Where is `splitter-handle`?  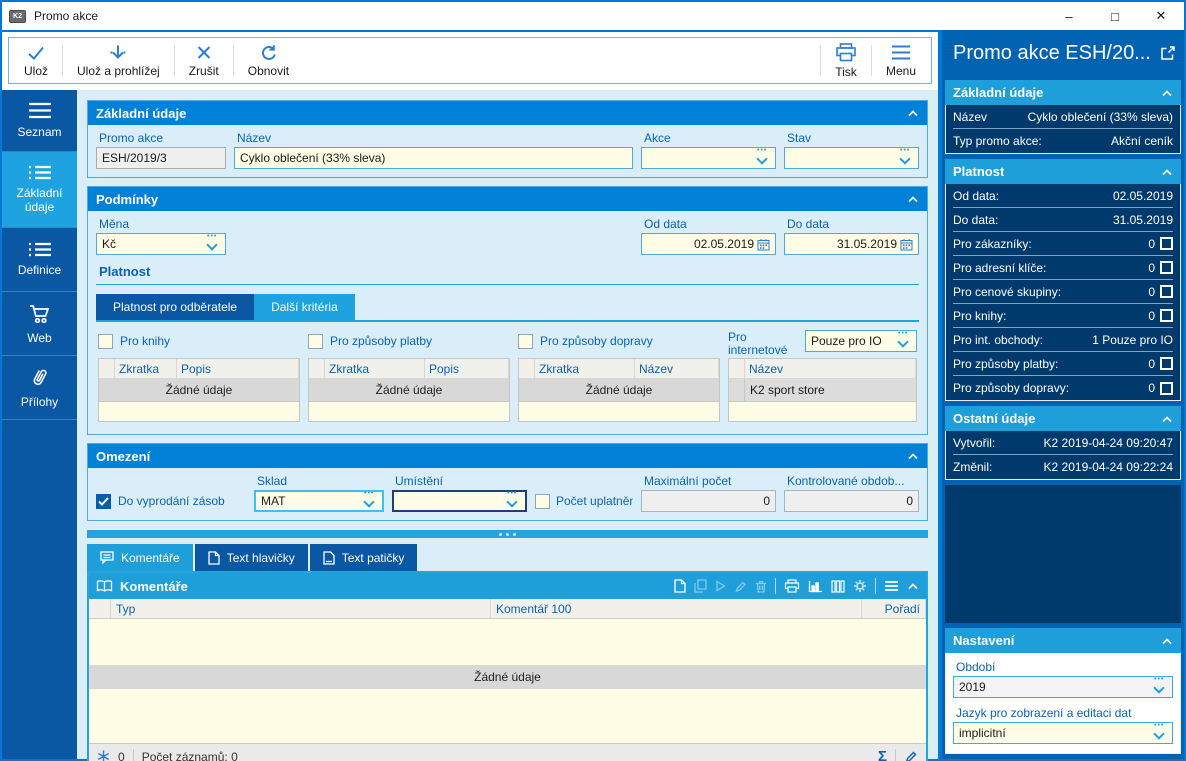
splitter-handle is located at coordinates (507, 534).